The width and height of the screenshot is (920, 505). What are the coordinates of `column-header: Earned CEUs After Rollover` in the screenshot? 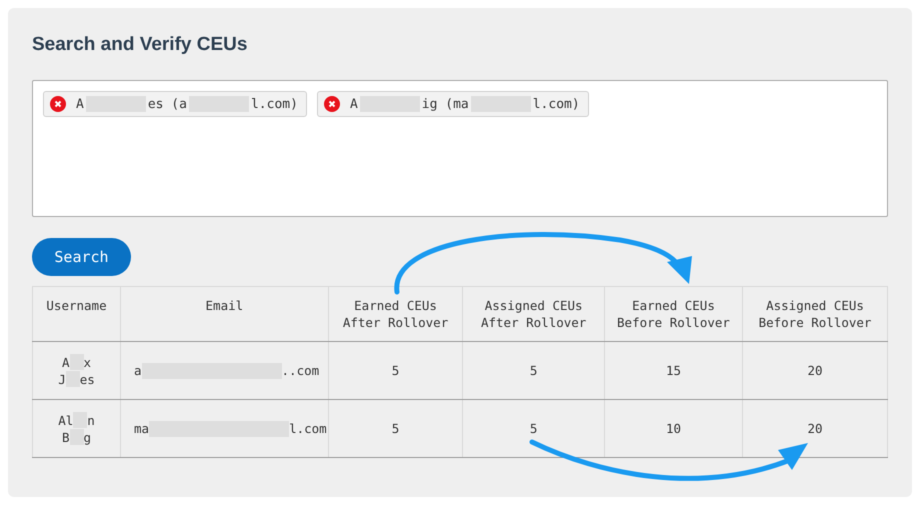 It's located at (395, 314).